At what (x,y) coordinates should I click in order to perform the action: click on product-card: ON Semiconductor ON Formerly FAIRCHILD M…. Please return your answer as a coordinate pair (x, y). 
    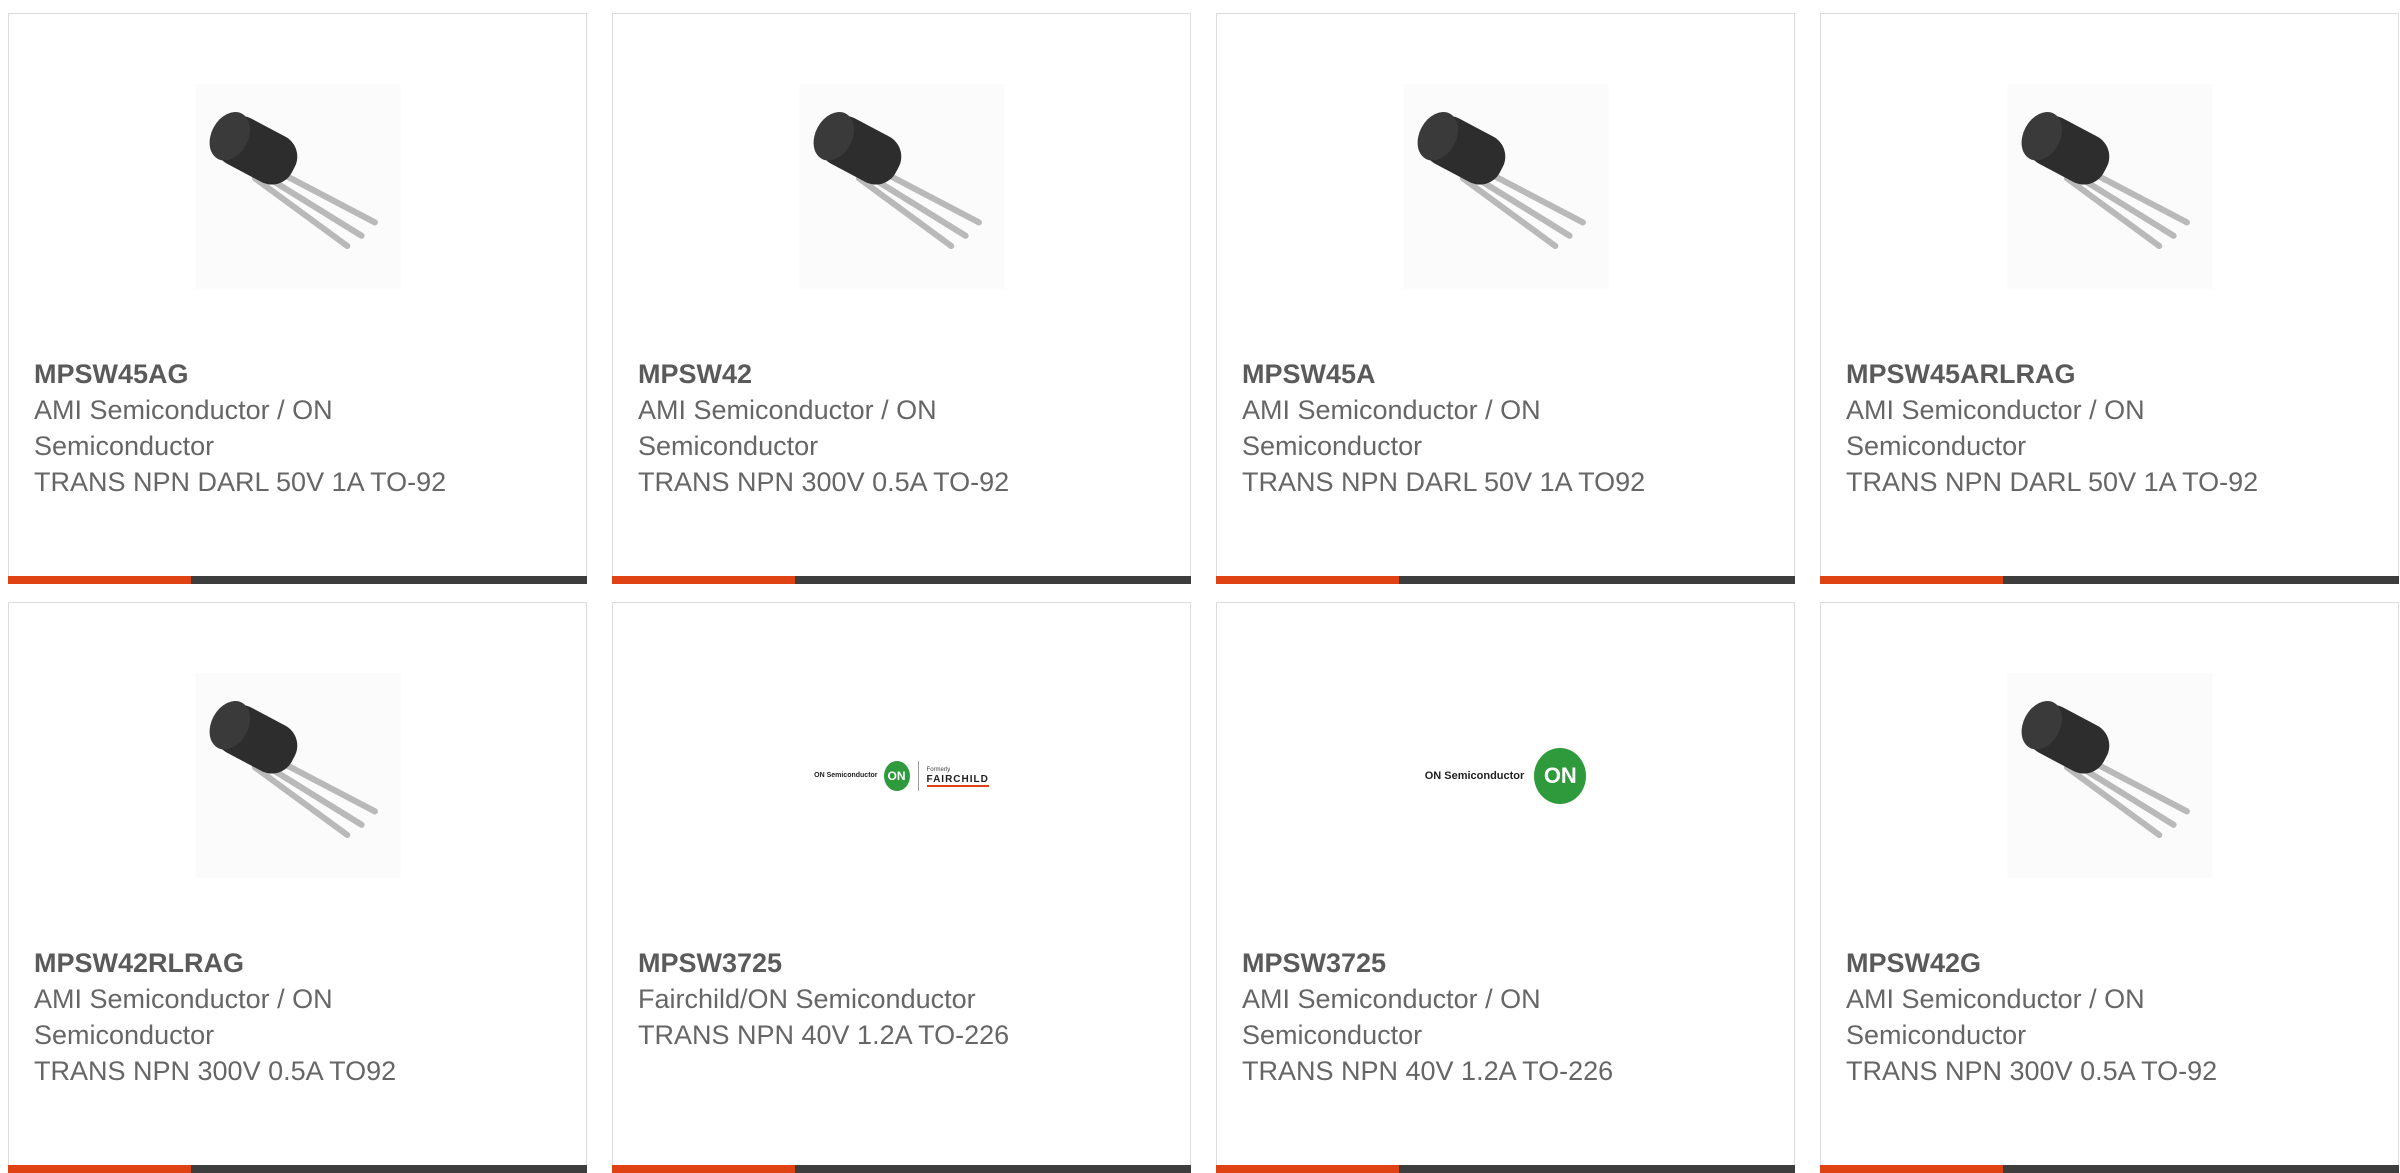
    Looking at the image, I should click on (901, 887).